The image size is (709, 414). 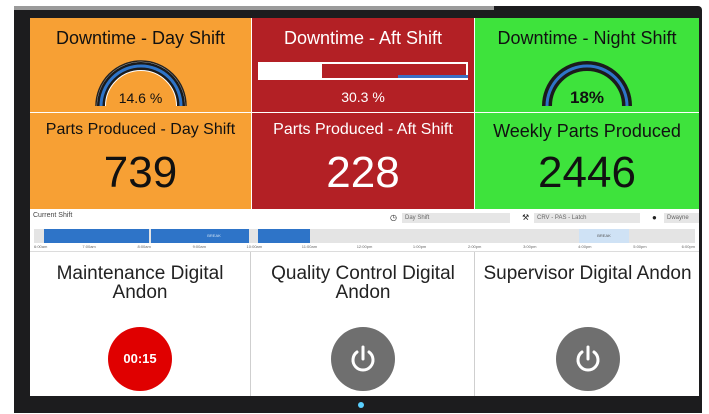 What do you see at coordinates (363, 283) in the screenshot?
I see `andon-title: Quality Control Digital Andon` at bounding box center [363, 283].